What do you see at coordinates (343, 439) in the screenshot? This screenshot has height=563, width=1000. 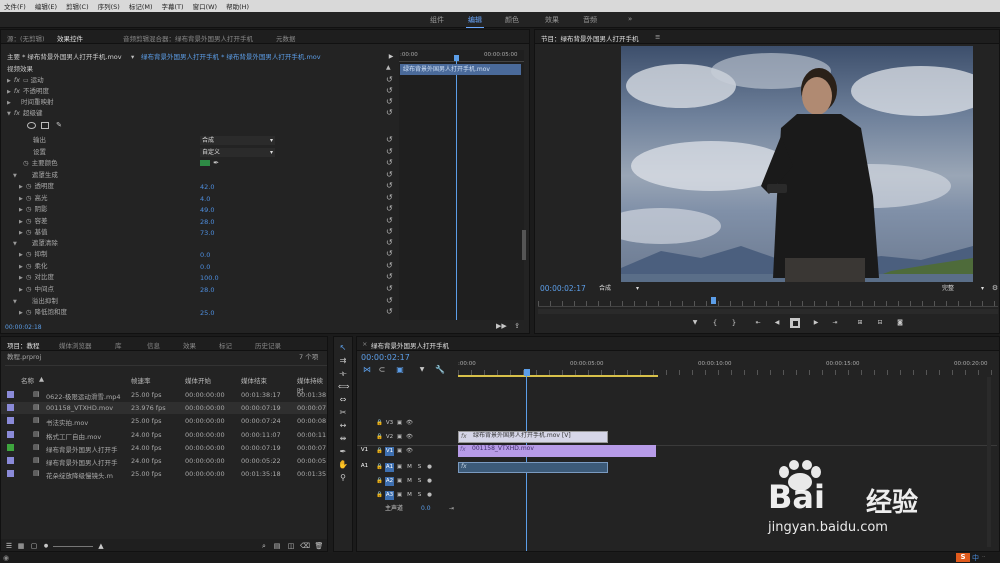 I see `slide-tool-icon: ⇹` at bounding box center [343, 439].